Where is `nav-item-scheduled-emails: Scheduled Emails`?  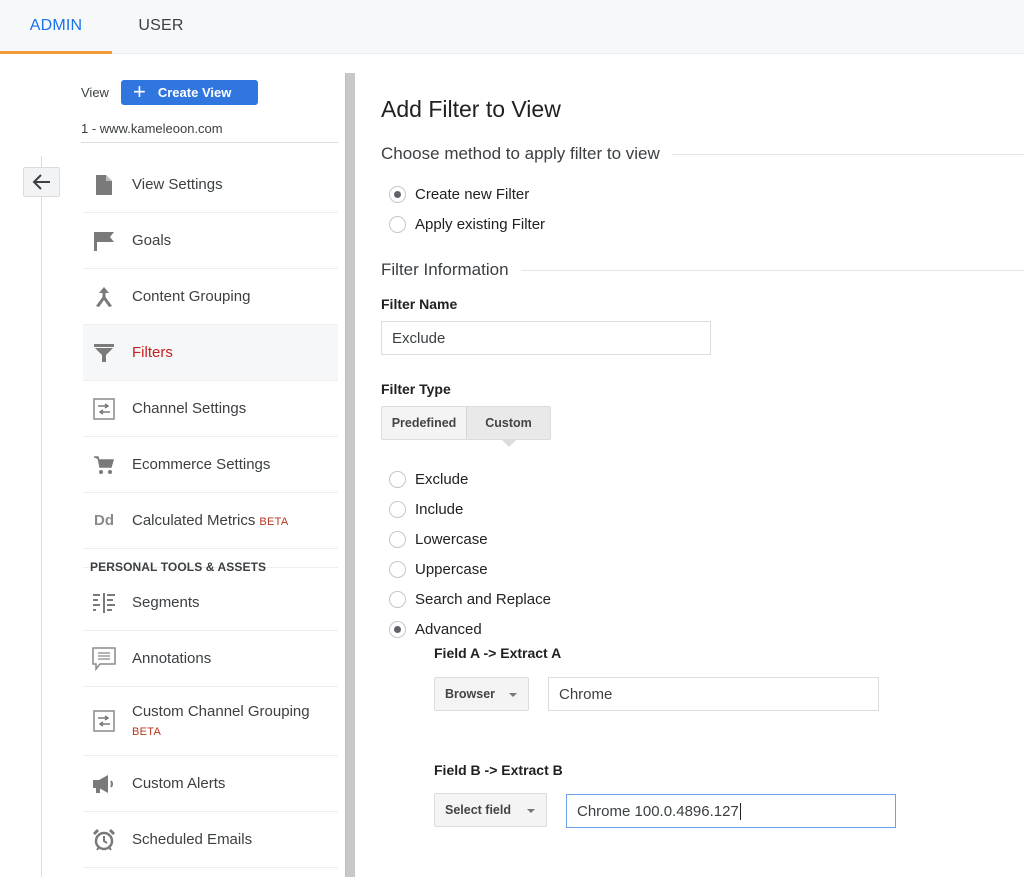
nav-item-scheduled-emails: Scheduled Emails is located at coordinates (210, 840).